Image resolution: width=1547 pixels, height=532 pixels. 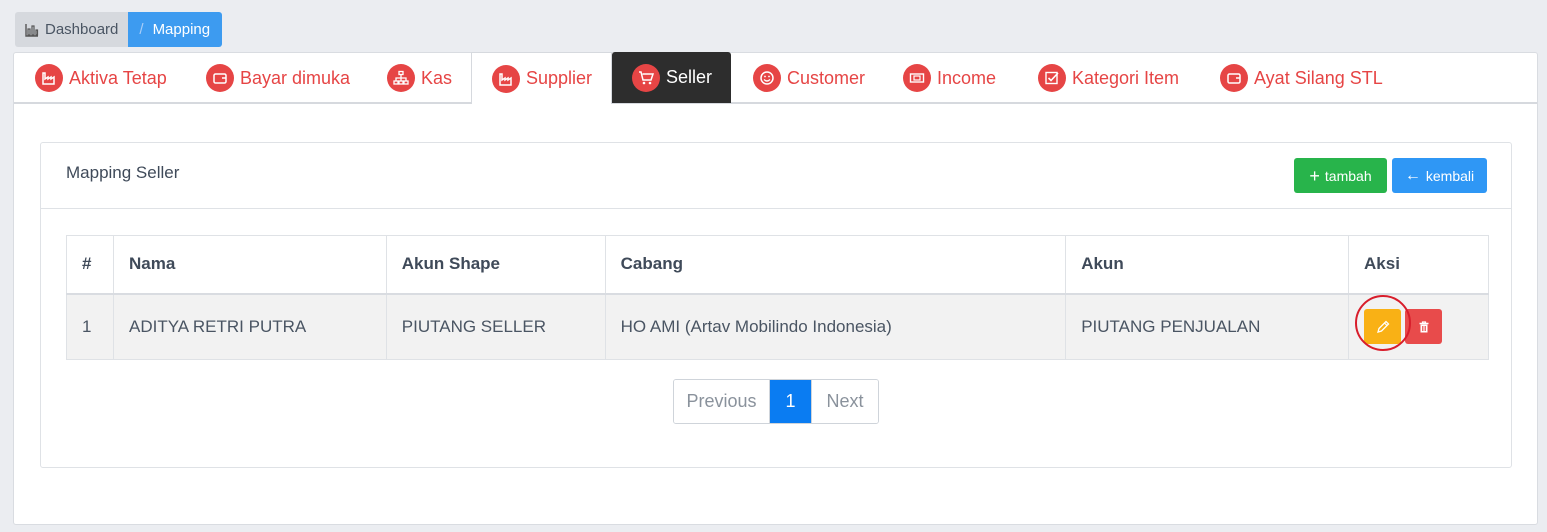 I want to click on tab-kategori-item: Kategori Item, so click(x=1108, y=78).